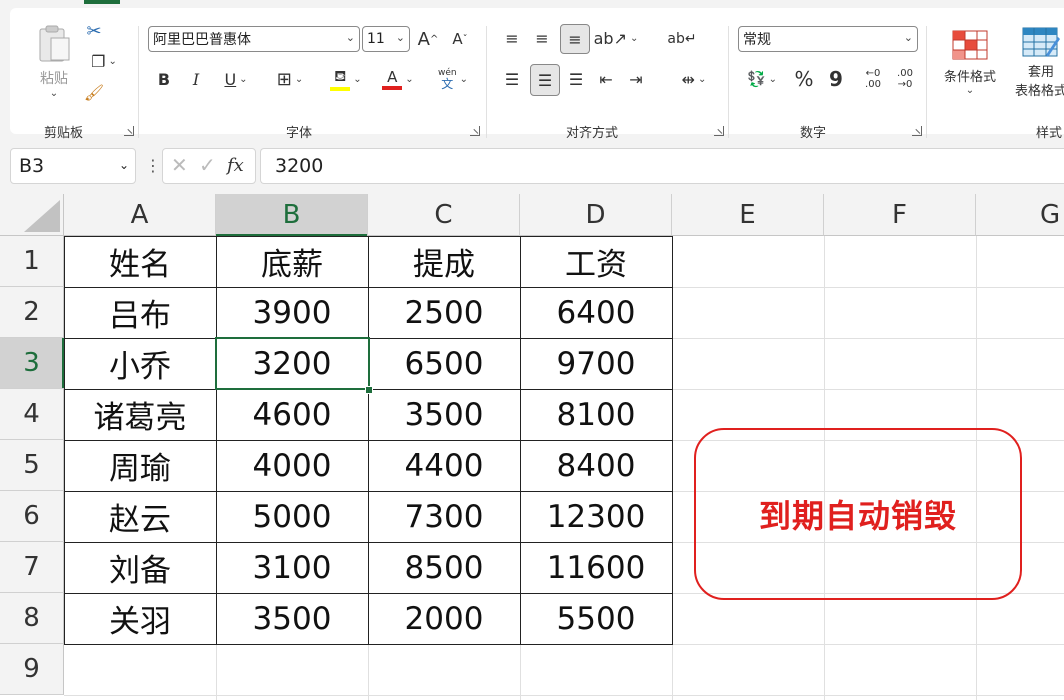  I want to click on italic-button: I, so click(196, 79).